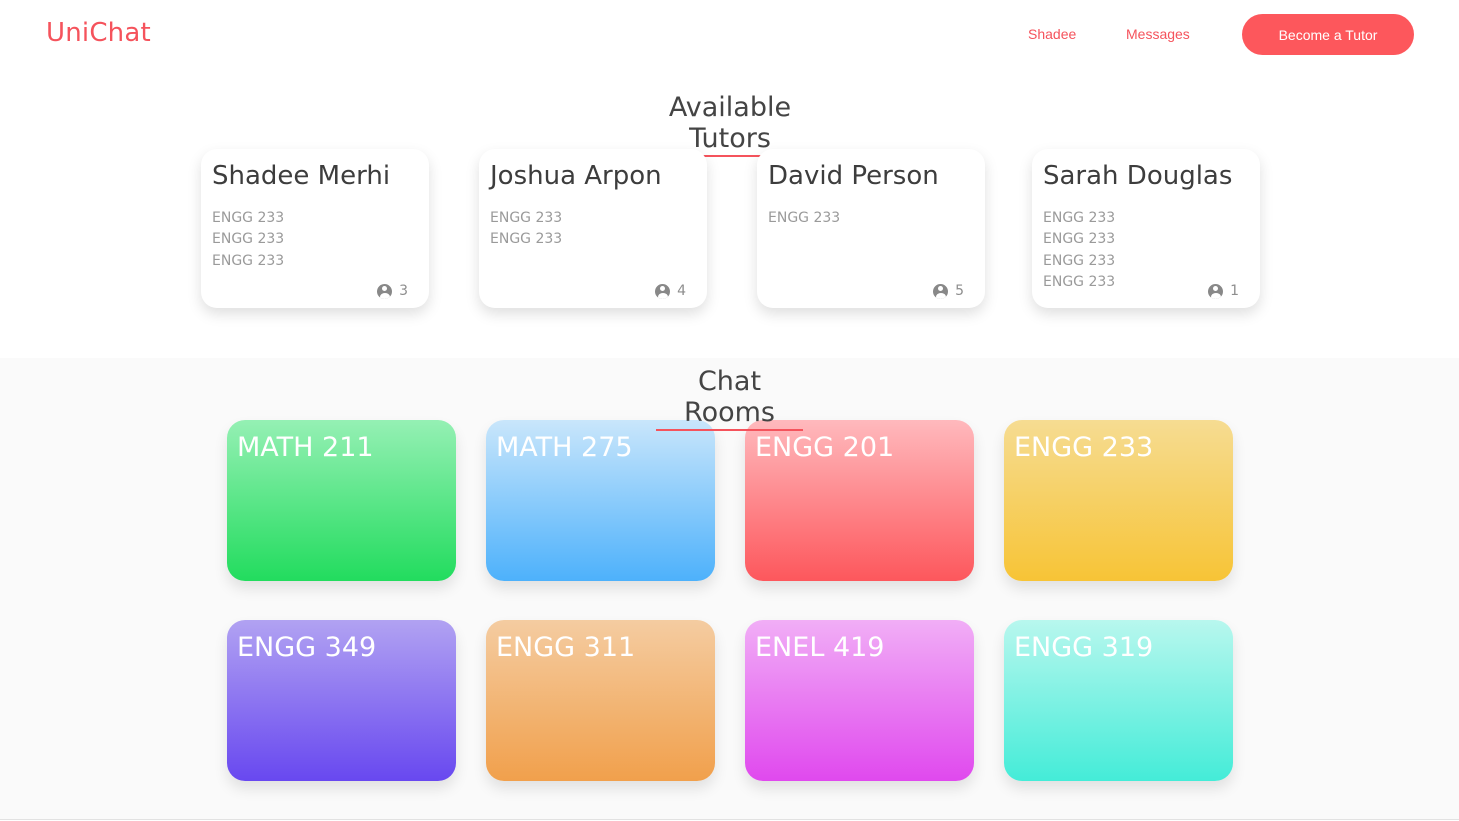 Image resolution: width=1459 pixels, height=821 pixels. I want to click on tutor-count-value: 4, so click(681, 291).